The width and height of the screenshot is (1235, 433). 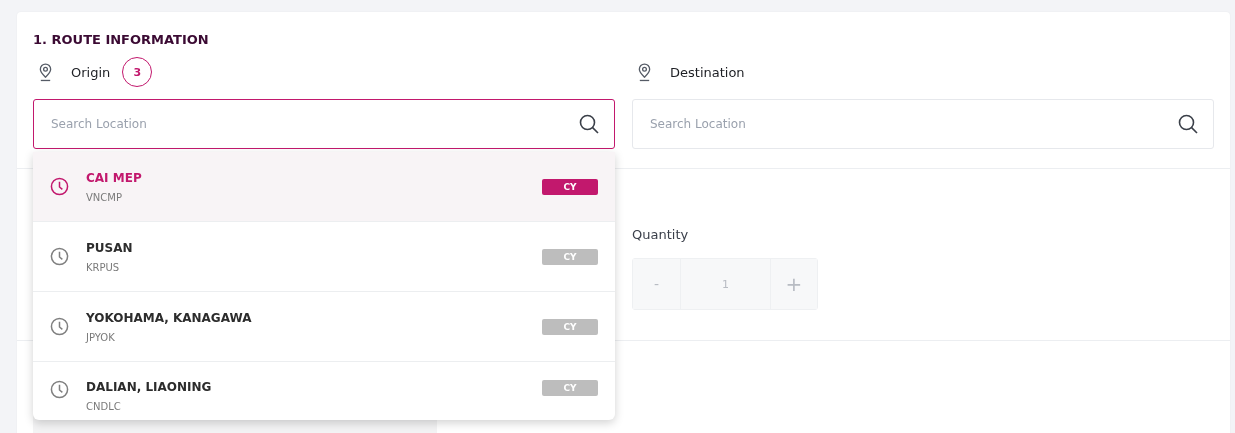 What do you see at coordinates (104, 197) in the screenshot?
I see `location-code: VNCMP` at bounding box center [104, 197].